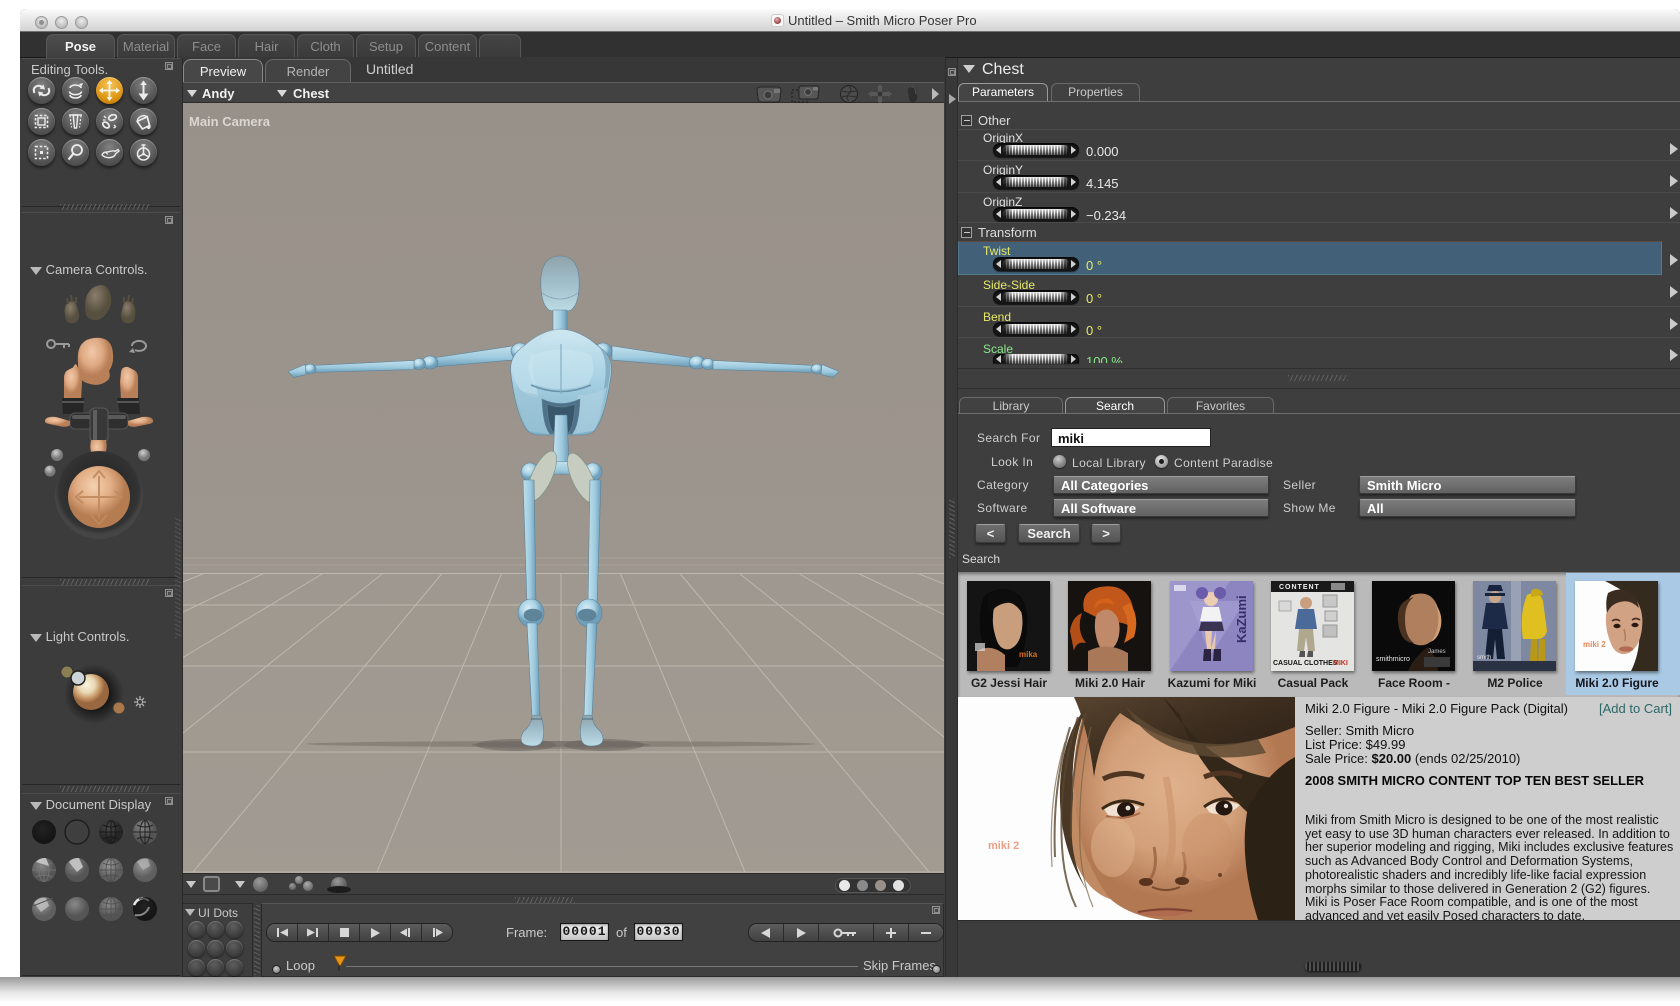 The image size is (1680, 1006). I want to click on svg-text: KaZumi, so click(1241, 619).